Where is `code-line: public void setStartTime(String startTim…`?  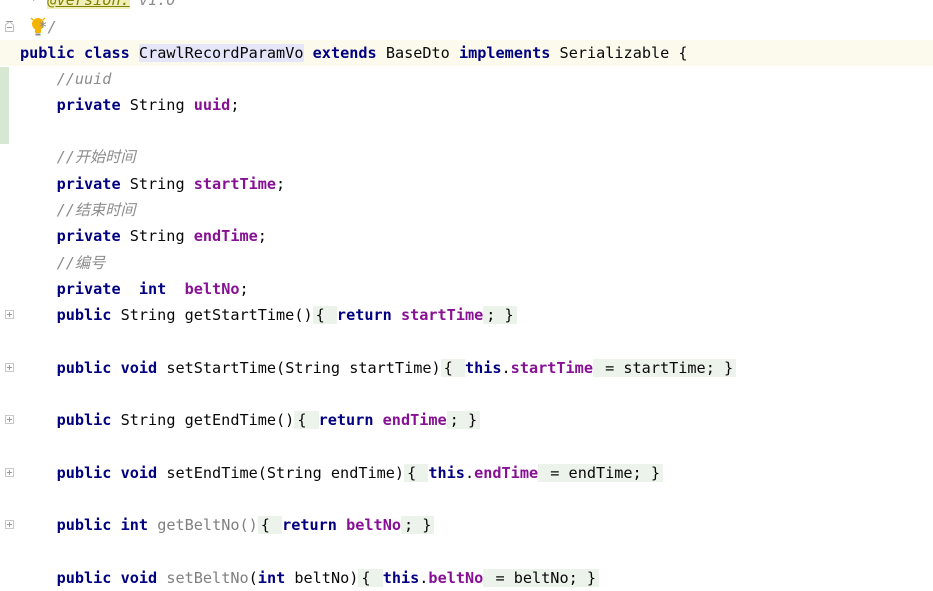
code-line: public void setStartTime(String startTim… is located at coordinates (476, 368).